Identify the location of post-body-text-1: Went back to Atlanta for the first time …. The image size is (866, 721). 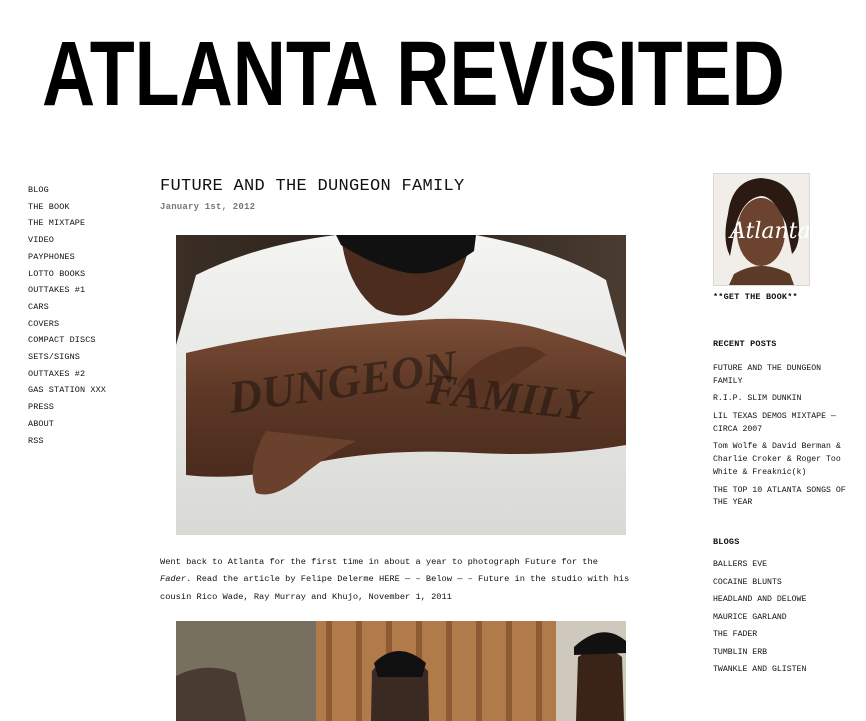
(379, 562).